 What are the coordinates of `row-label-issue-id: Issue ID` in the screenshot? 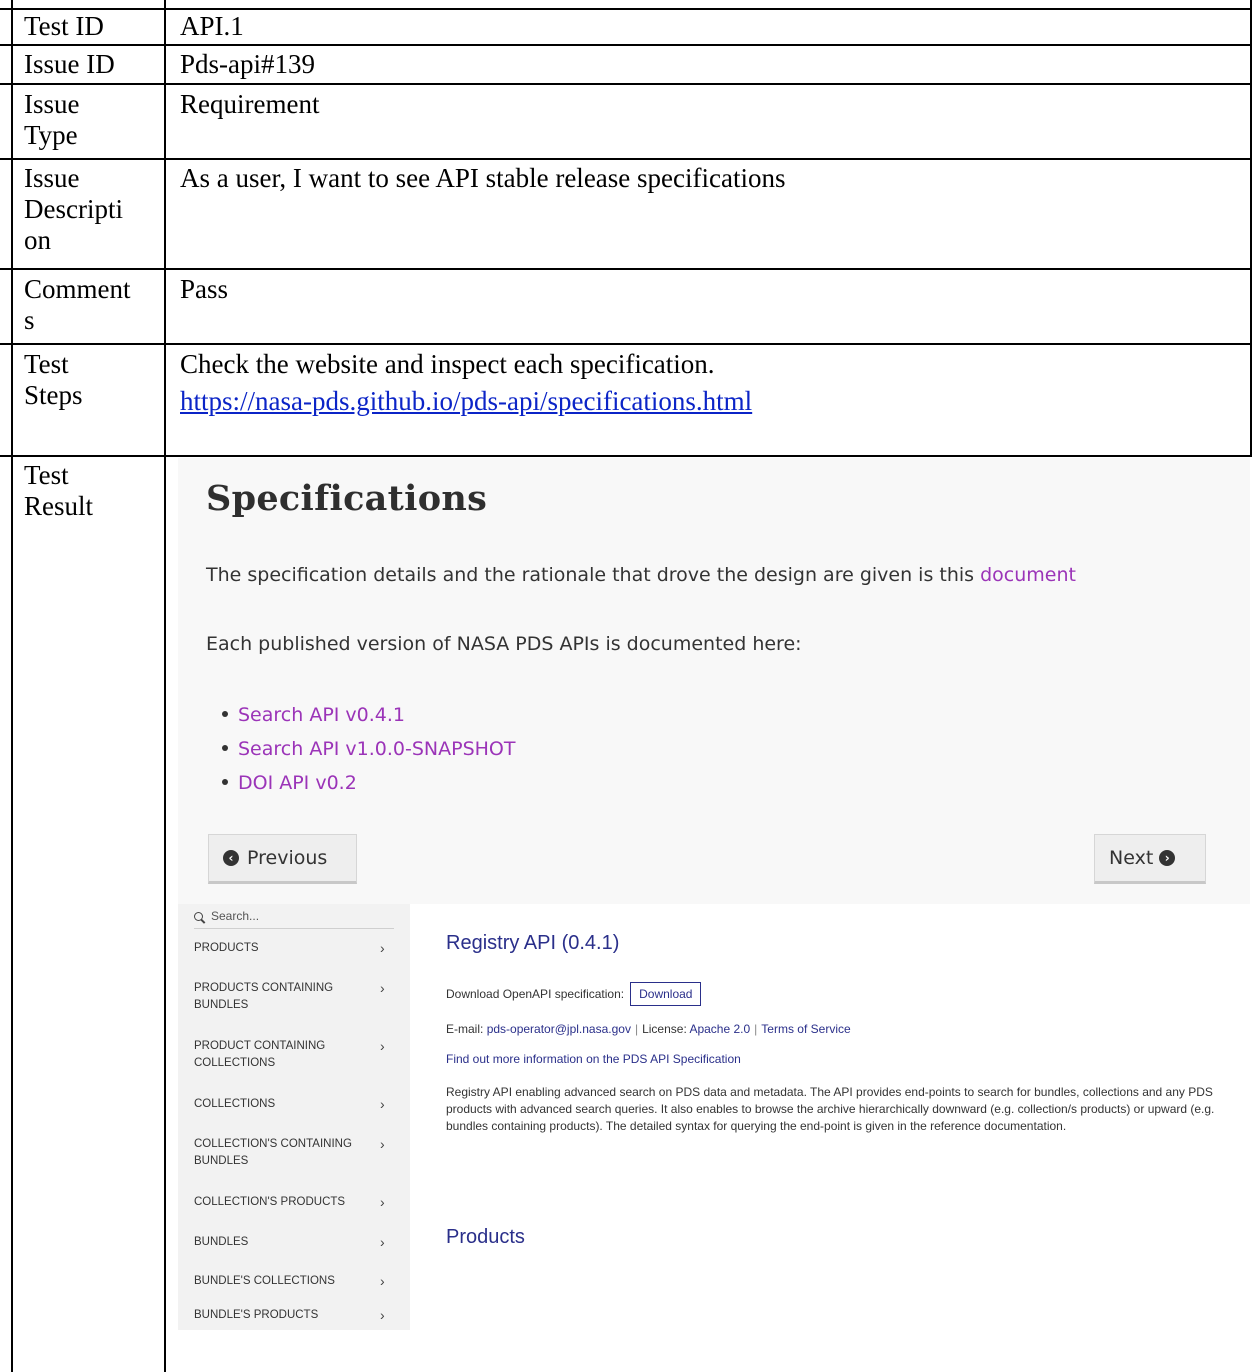 It's located at (69, 64).